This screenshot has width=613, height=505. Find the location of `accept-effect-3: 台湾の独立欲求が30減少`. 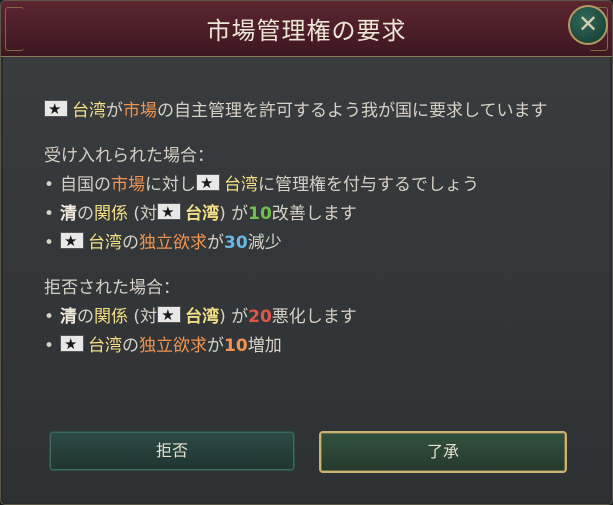

accept-effect-3: 台湾の独立欲求が30減少 is located at coordinates (314, 242).